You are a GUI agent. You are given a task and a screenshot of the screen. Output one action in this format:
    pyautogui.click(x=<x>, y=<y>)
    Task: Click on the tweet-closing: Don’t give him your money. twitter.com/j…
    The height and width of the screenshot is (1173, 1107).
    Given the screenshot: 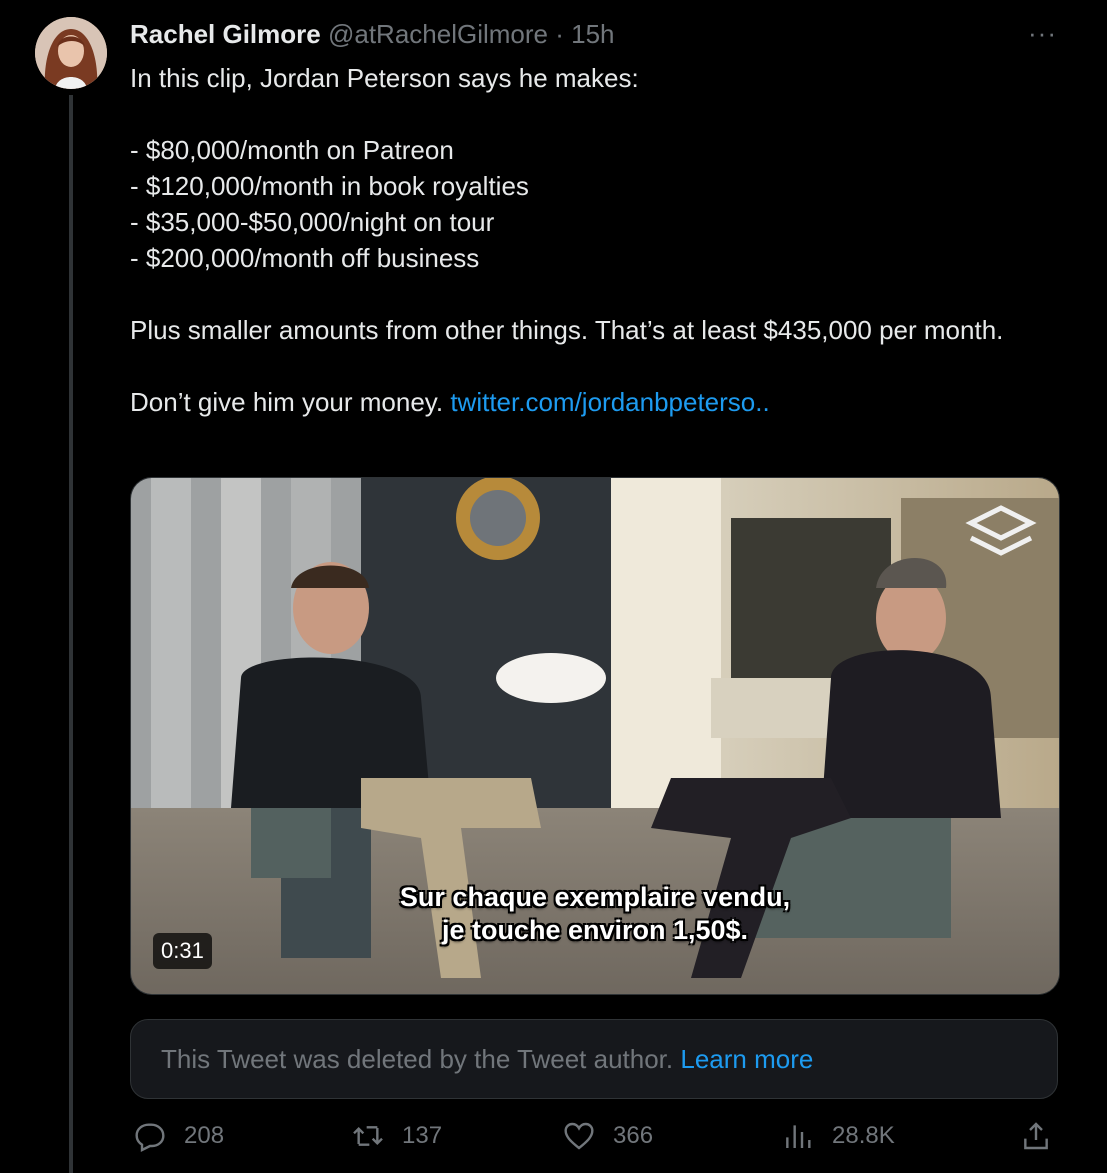 What is the action you would take?
    pyautogui.click(x=590, y=402)
    